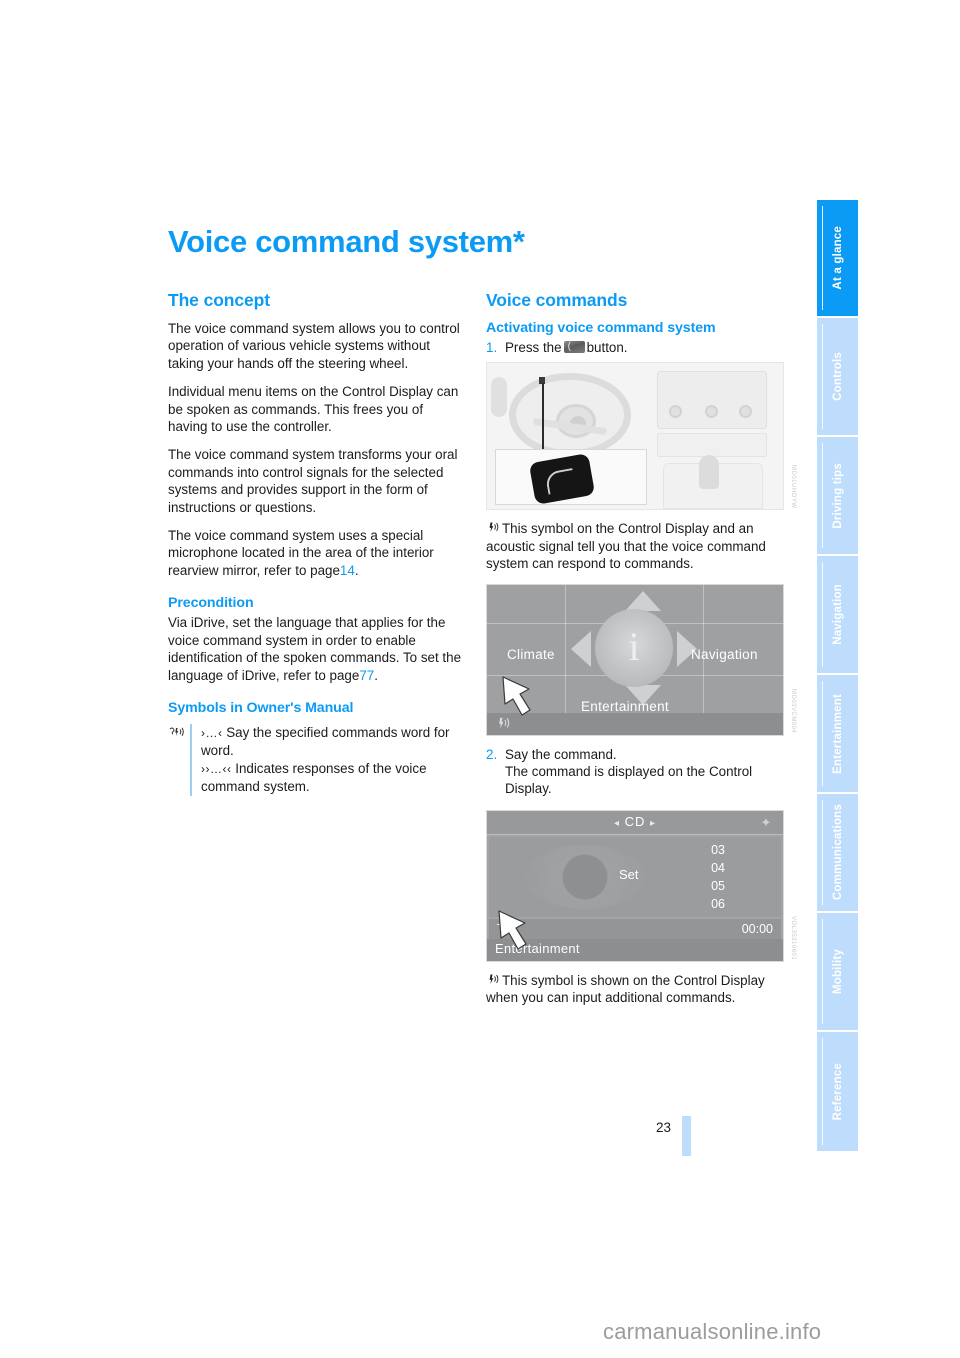 The image size is (960, 1358). What do you see at coordinates (216, 768) in the screenshot?
I see `symbol-quote-double: ››…‹‹` at bounding box center [216, 768].